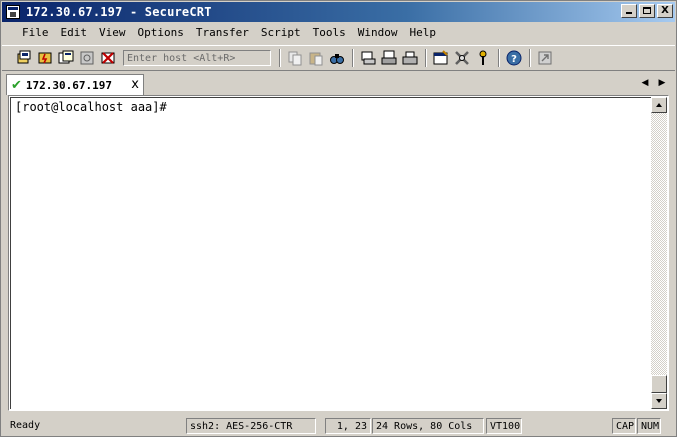 Image resolution: width=677 pixels, height=437 pixels. What do you see at coordinates (378, 33) in the screenshot?
I see `menu-window: Window` at bounding box center [378, 33].